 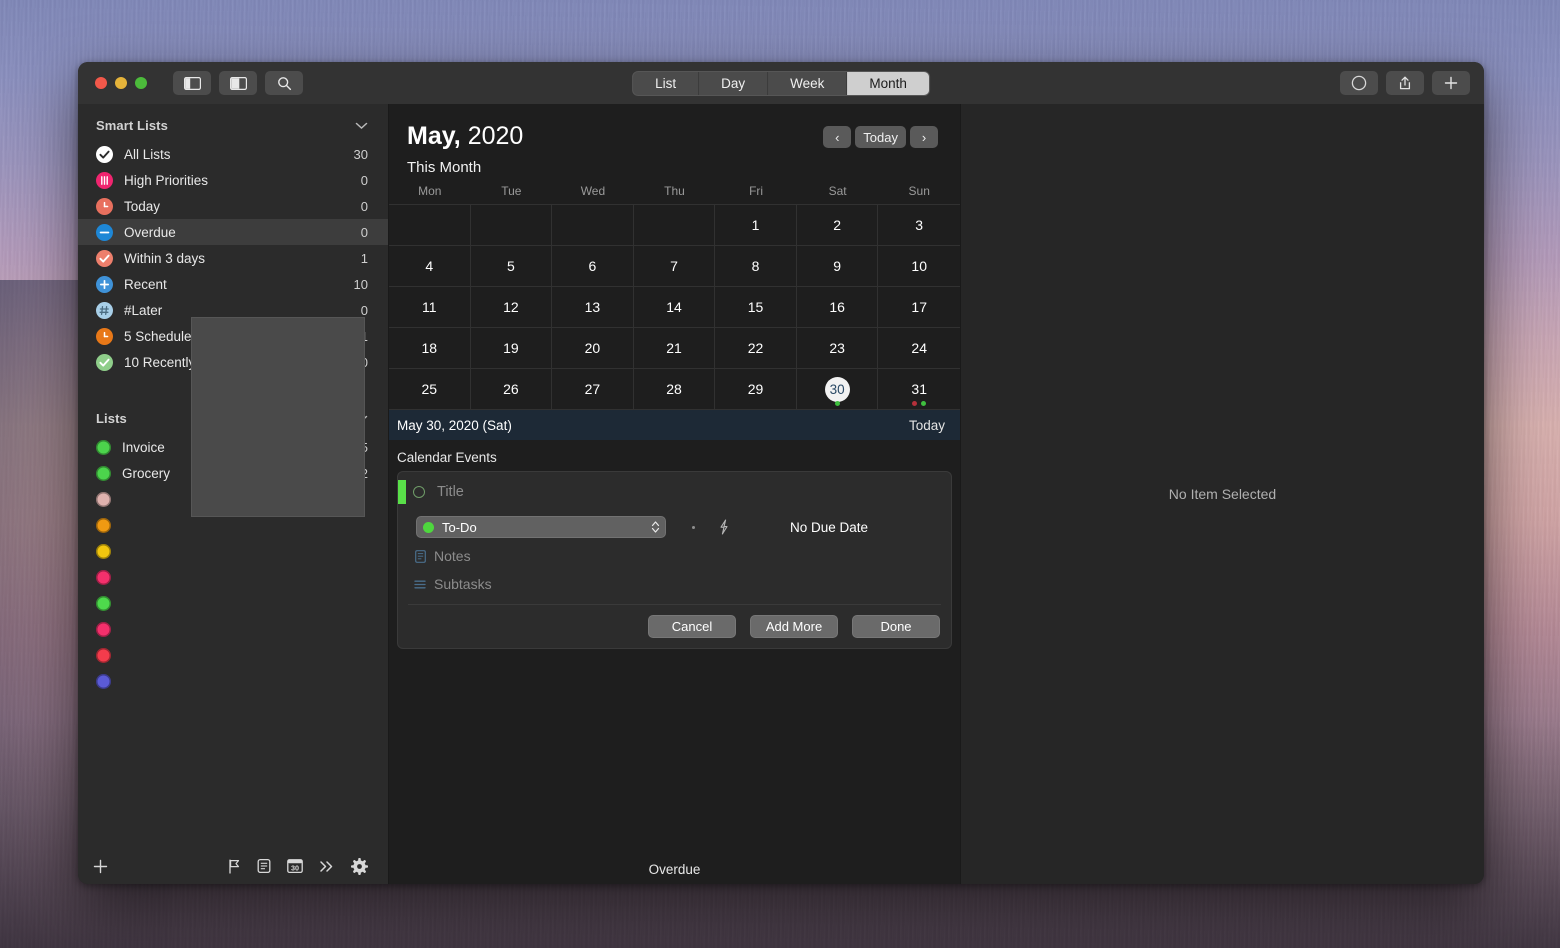 I want to click on calendar-day-number: 23, so click(x=837, y=348).